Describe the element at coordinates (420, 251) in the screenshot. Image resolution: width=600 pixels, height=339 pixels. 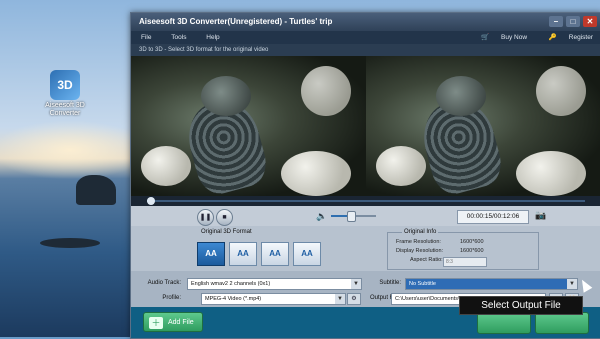
I see `display-resolution-label: Display Resolution:` at that location.